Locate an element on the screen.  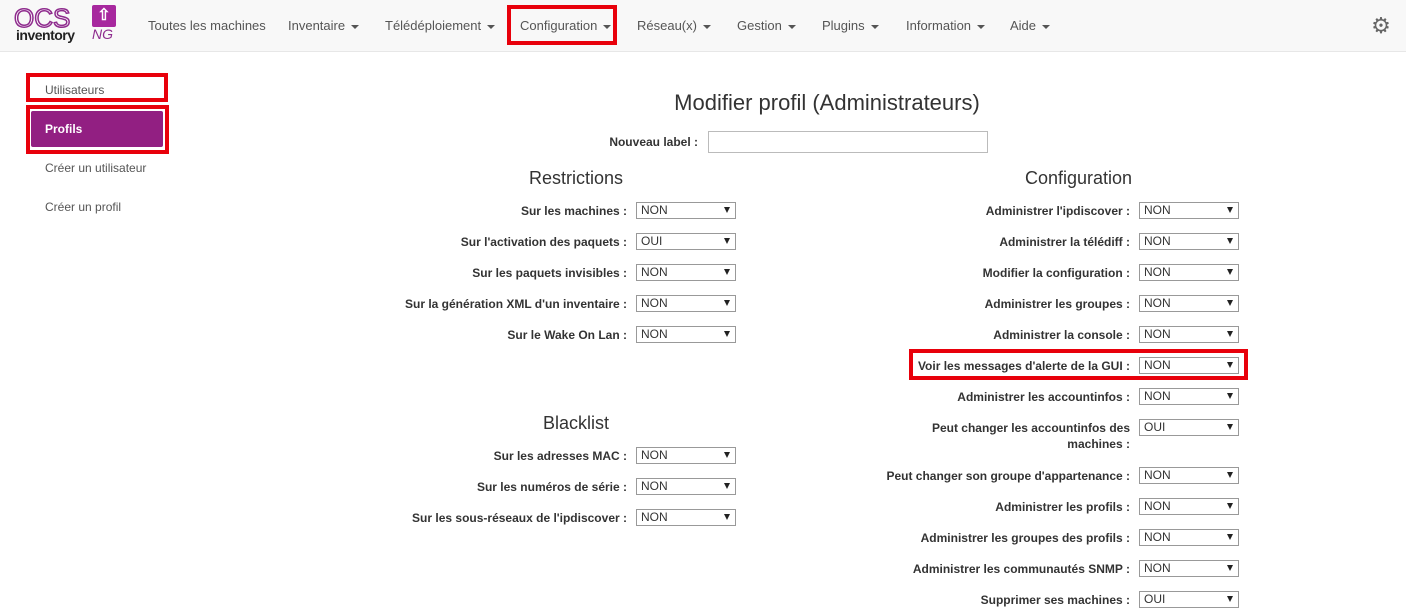
nav-gestion: Gestion is located at coordinates (766, 25).